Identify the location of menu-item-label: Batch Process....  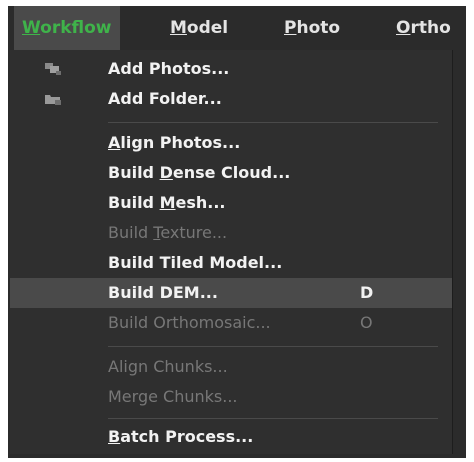
(180, 437).